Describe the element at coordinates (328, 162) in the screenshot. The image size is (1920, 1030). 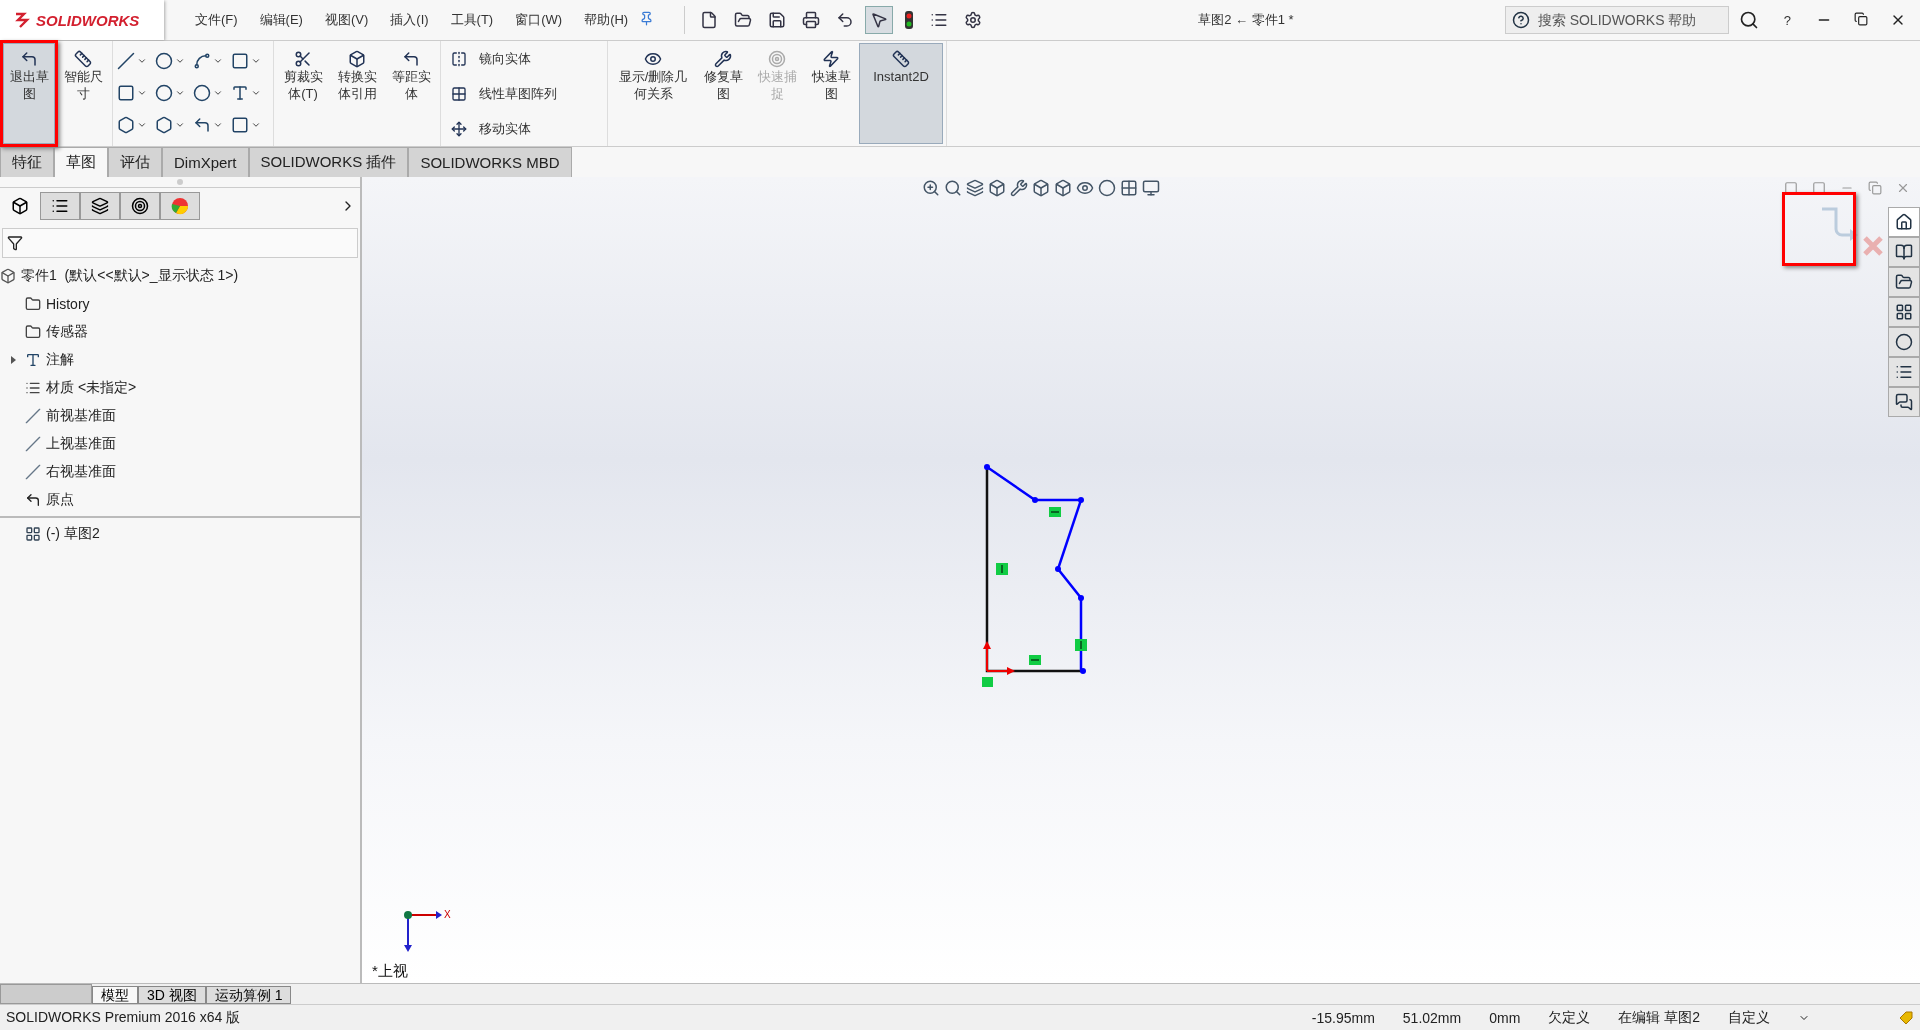
I see `tab: SOLIDWORKS 插件` at that location.